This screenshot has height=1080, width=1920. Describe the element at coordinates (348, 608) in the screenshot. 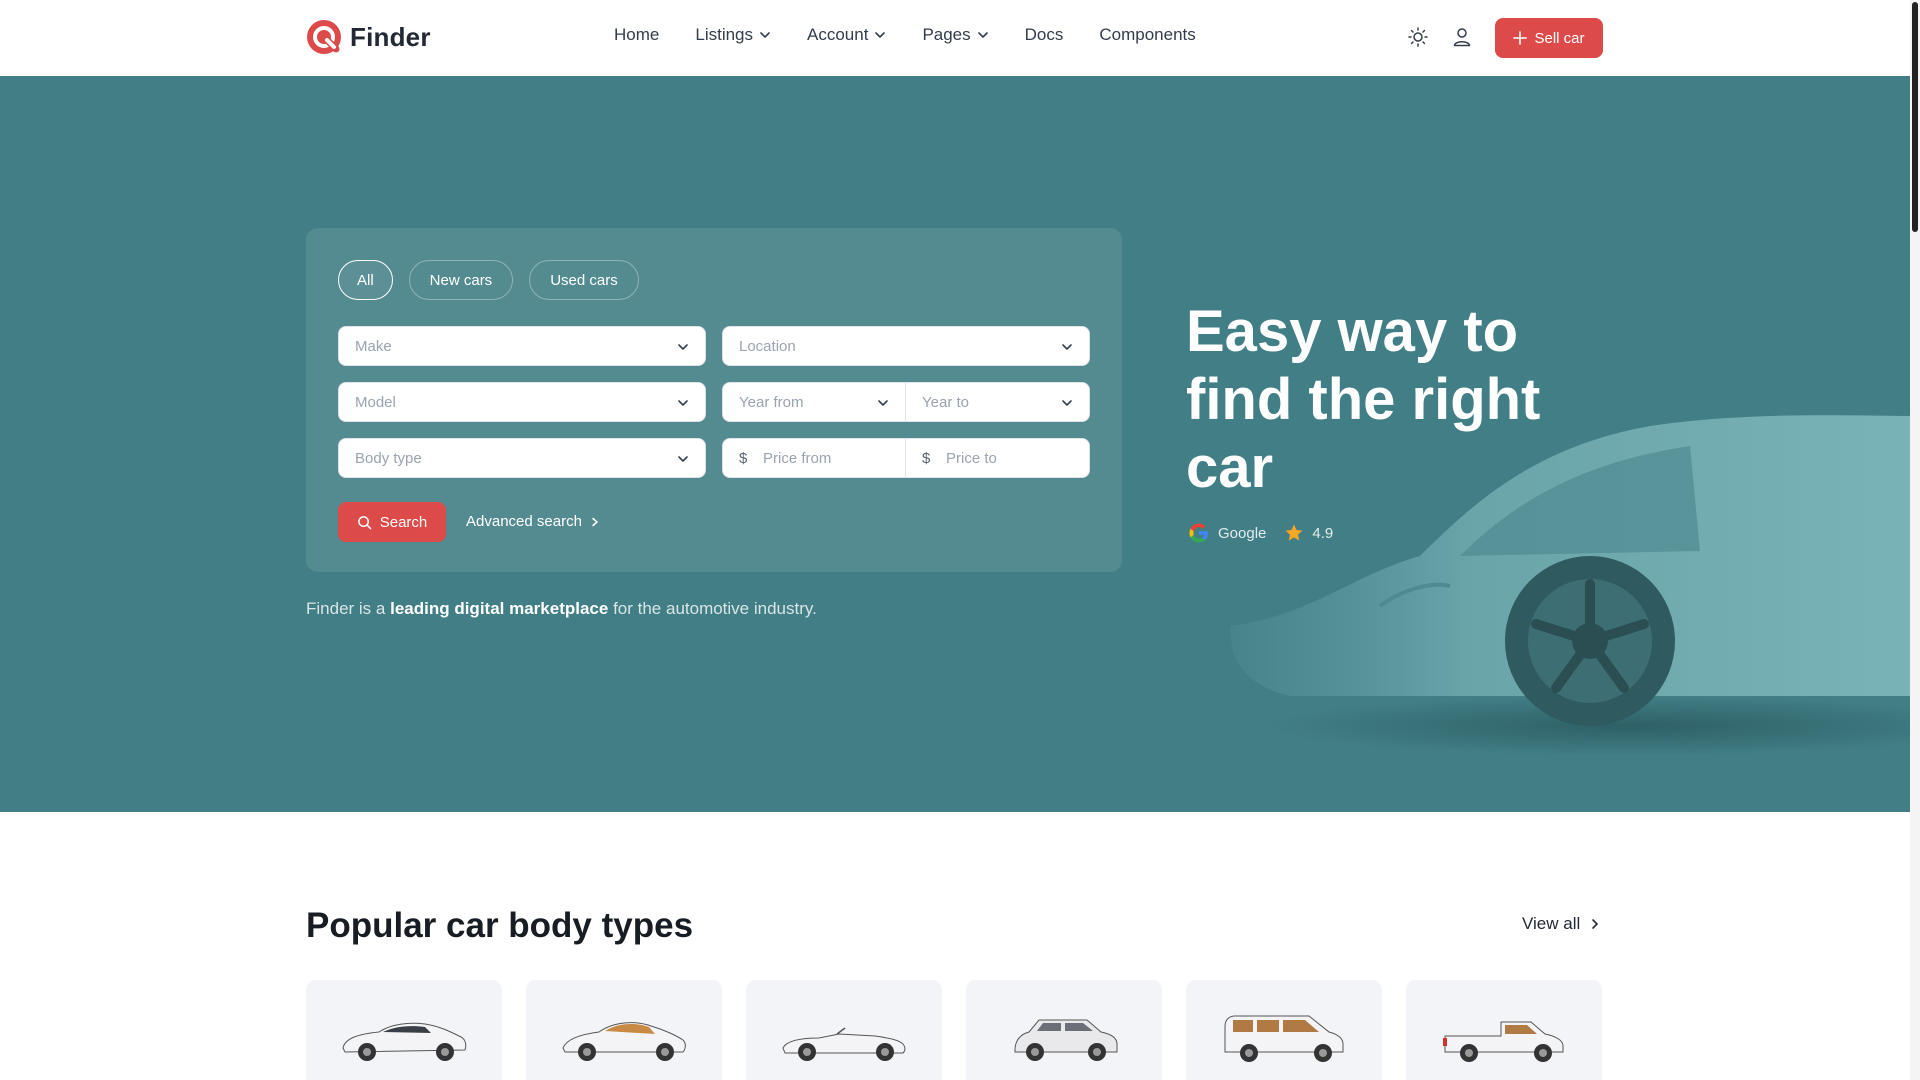

I see `tagline-text: Finder is a` at that location.